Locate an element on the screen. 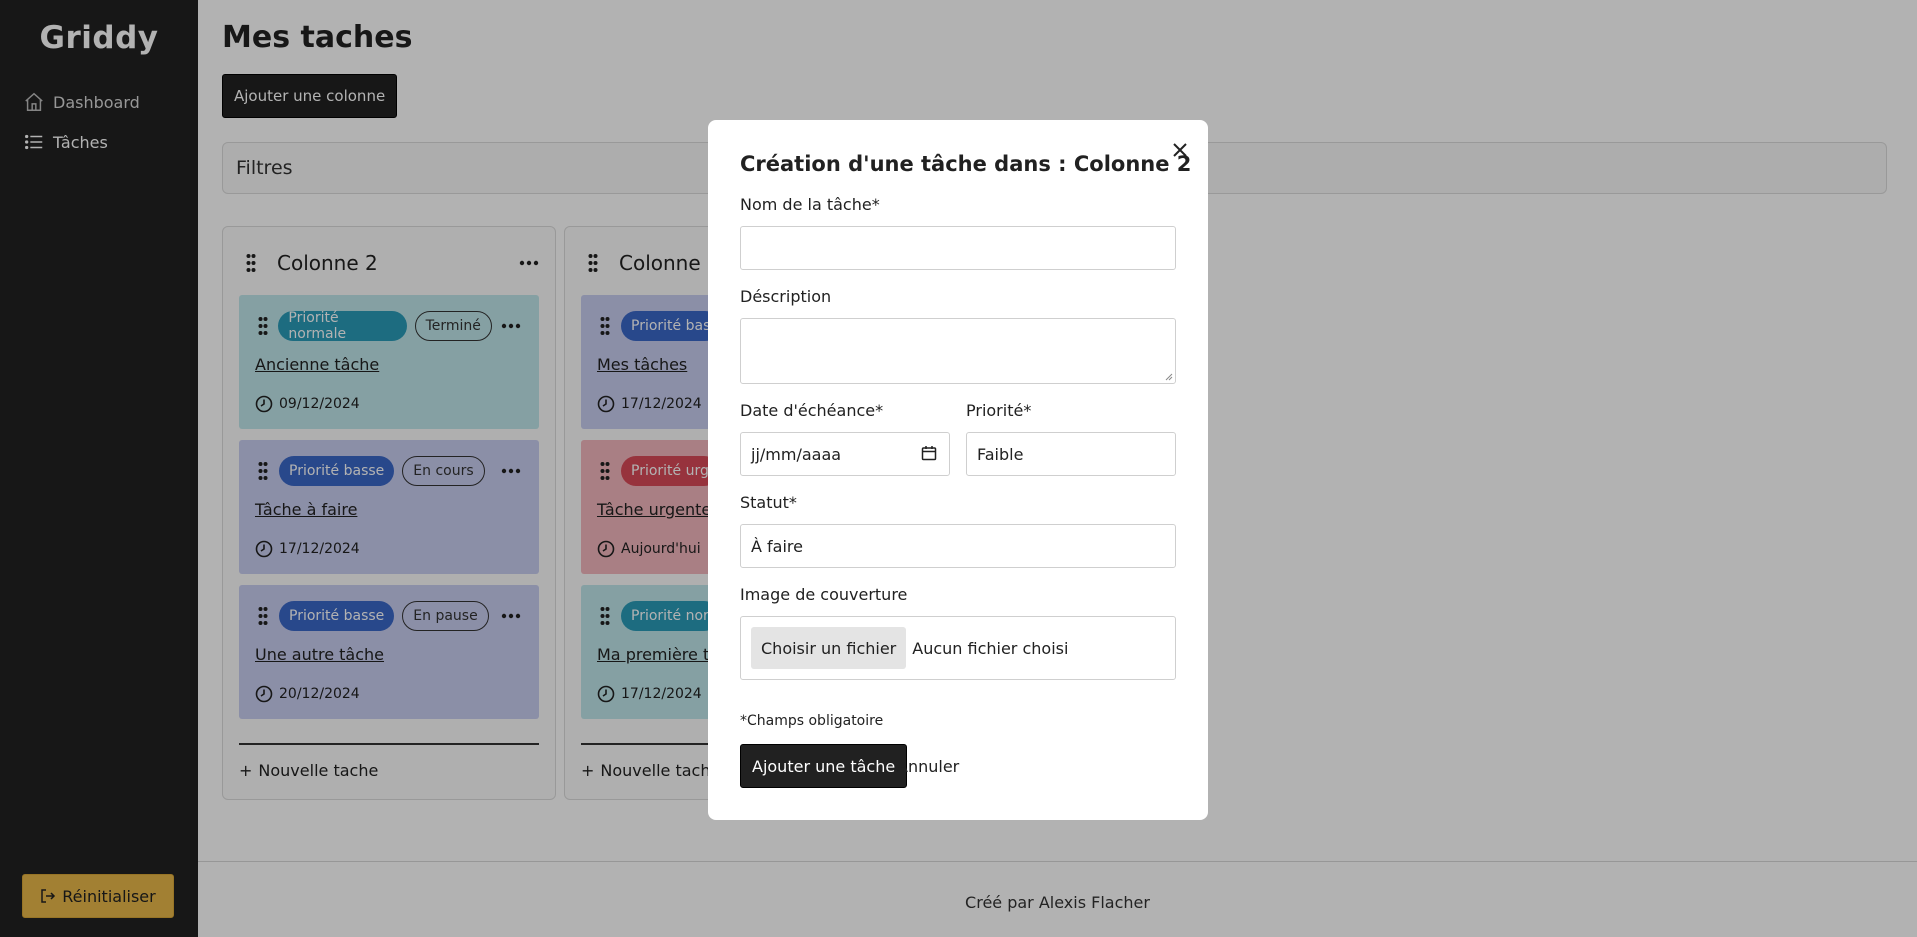  priority-label: Priorité* is located at coordinates (999, 410).